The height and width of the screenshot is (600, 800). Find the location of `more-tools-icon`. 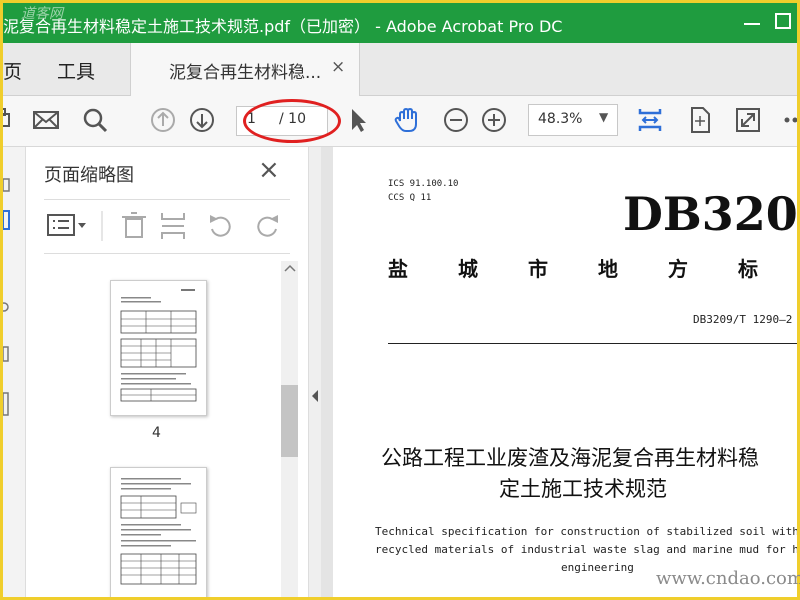

more-tools-icon is located at coordinates (789, 120).